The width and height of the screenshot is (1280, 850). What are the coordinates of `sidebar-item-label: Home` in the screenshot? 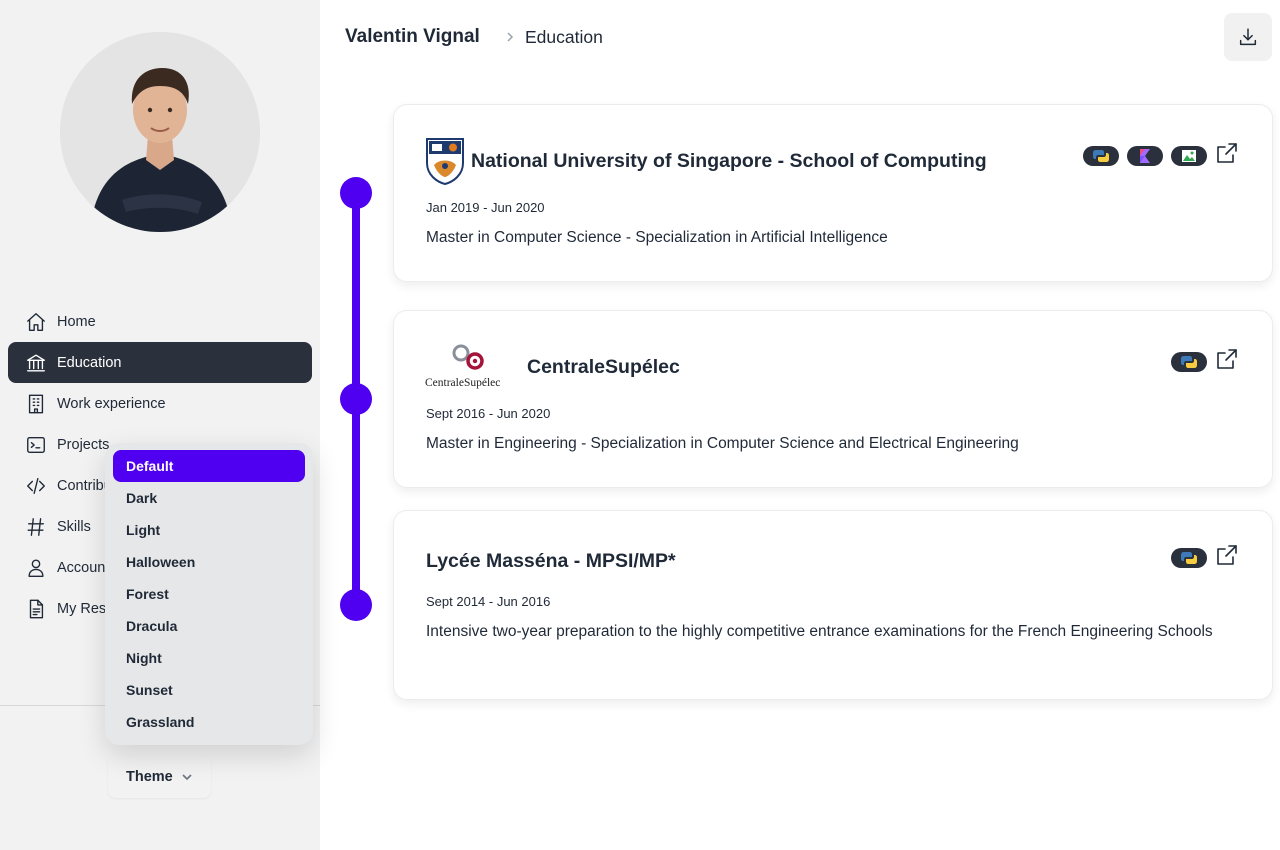 It's located at (76, 321).